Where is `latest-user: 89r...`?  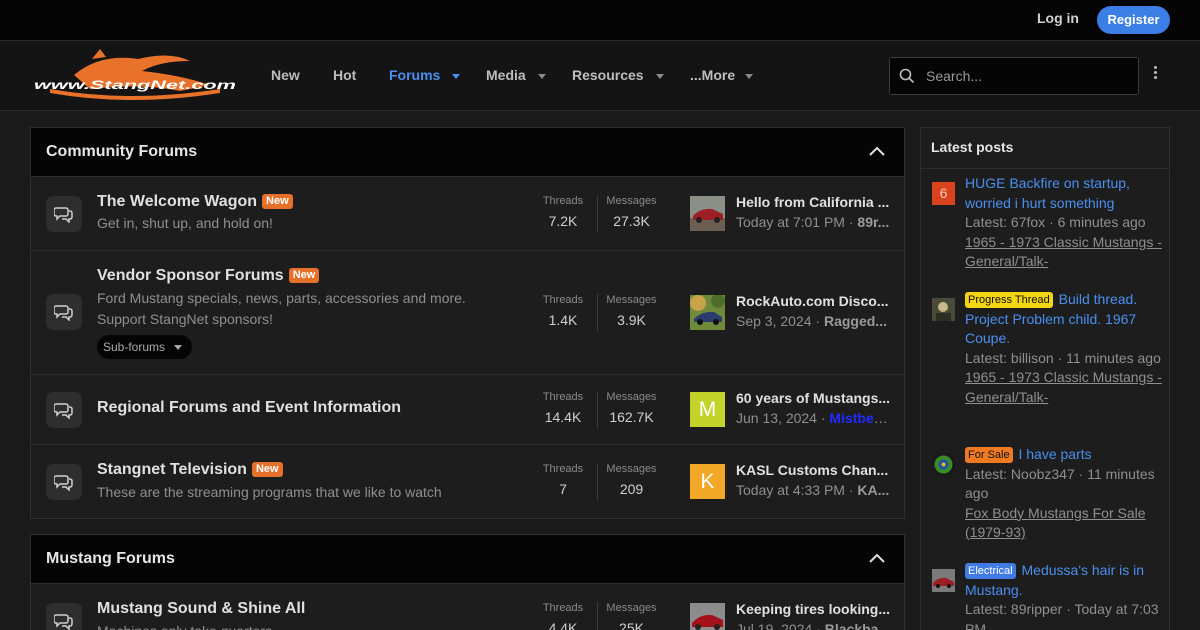 latest-user: 89r... is located at coordinates (873, 222).